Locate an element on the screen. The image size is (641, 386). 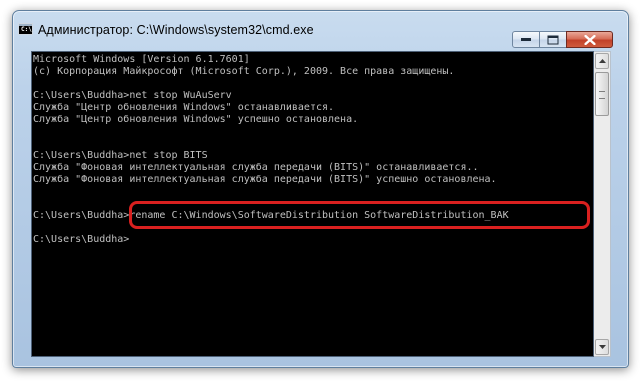
console-line: Microsoft Windows [Version 6.1.7601] is located at coordinates (141, 59).